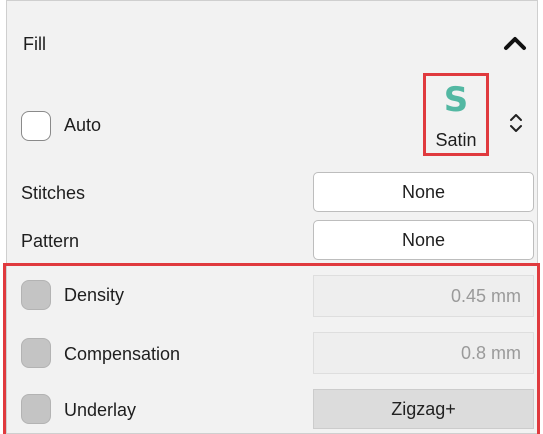 The height and width of the screenshot is (434, 543). What do you see at coordinates (122, 354) in the screenshot?
I see `compensation-label: Compensation` at bounding box center [122, 354].